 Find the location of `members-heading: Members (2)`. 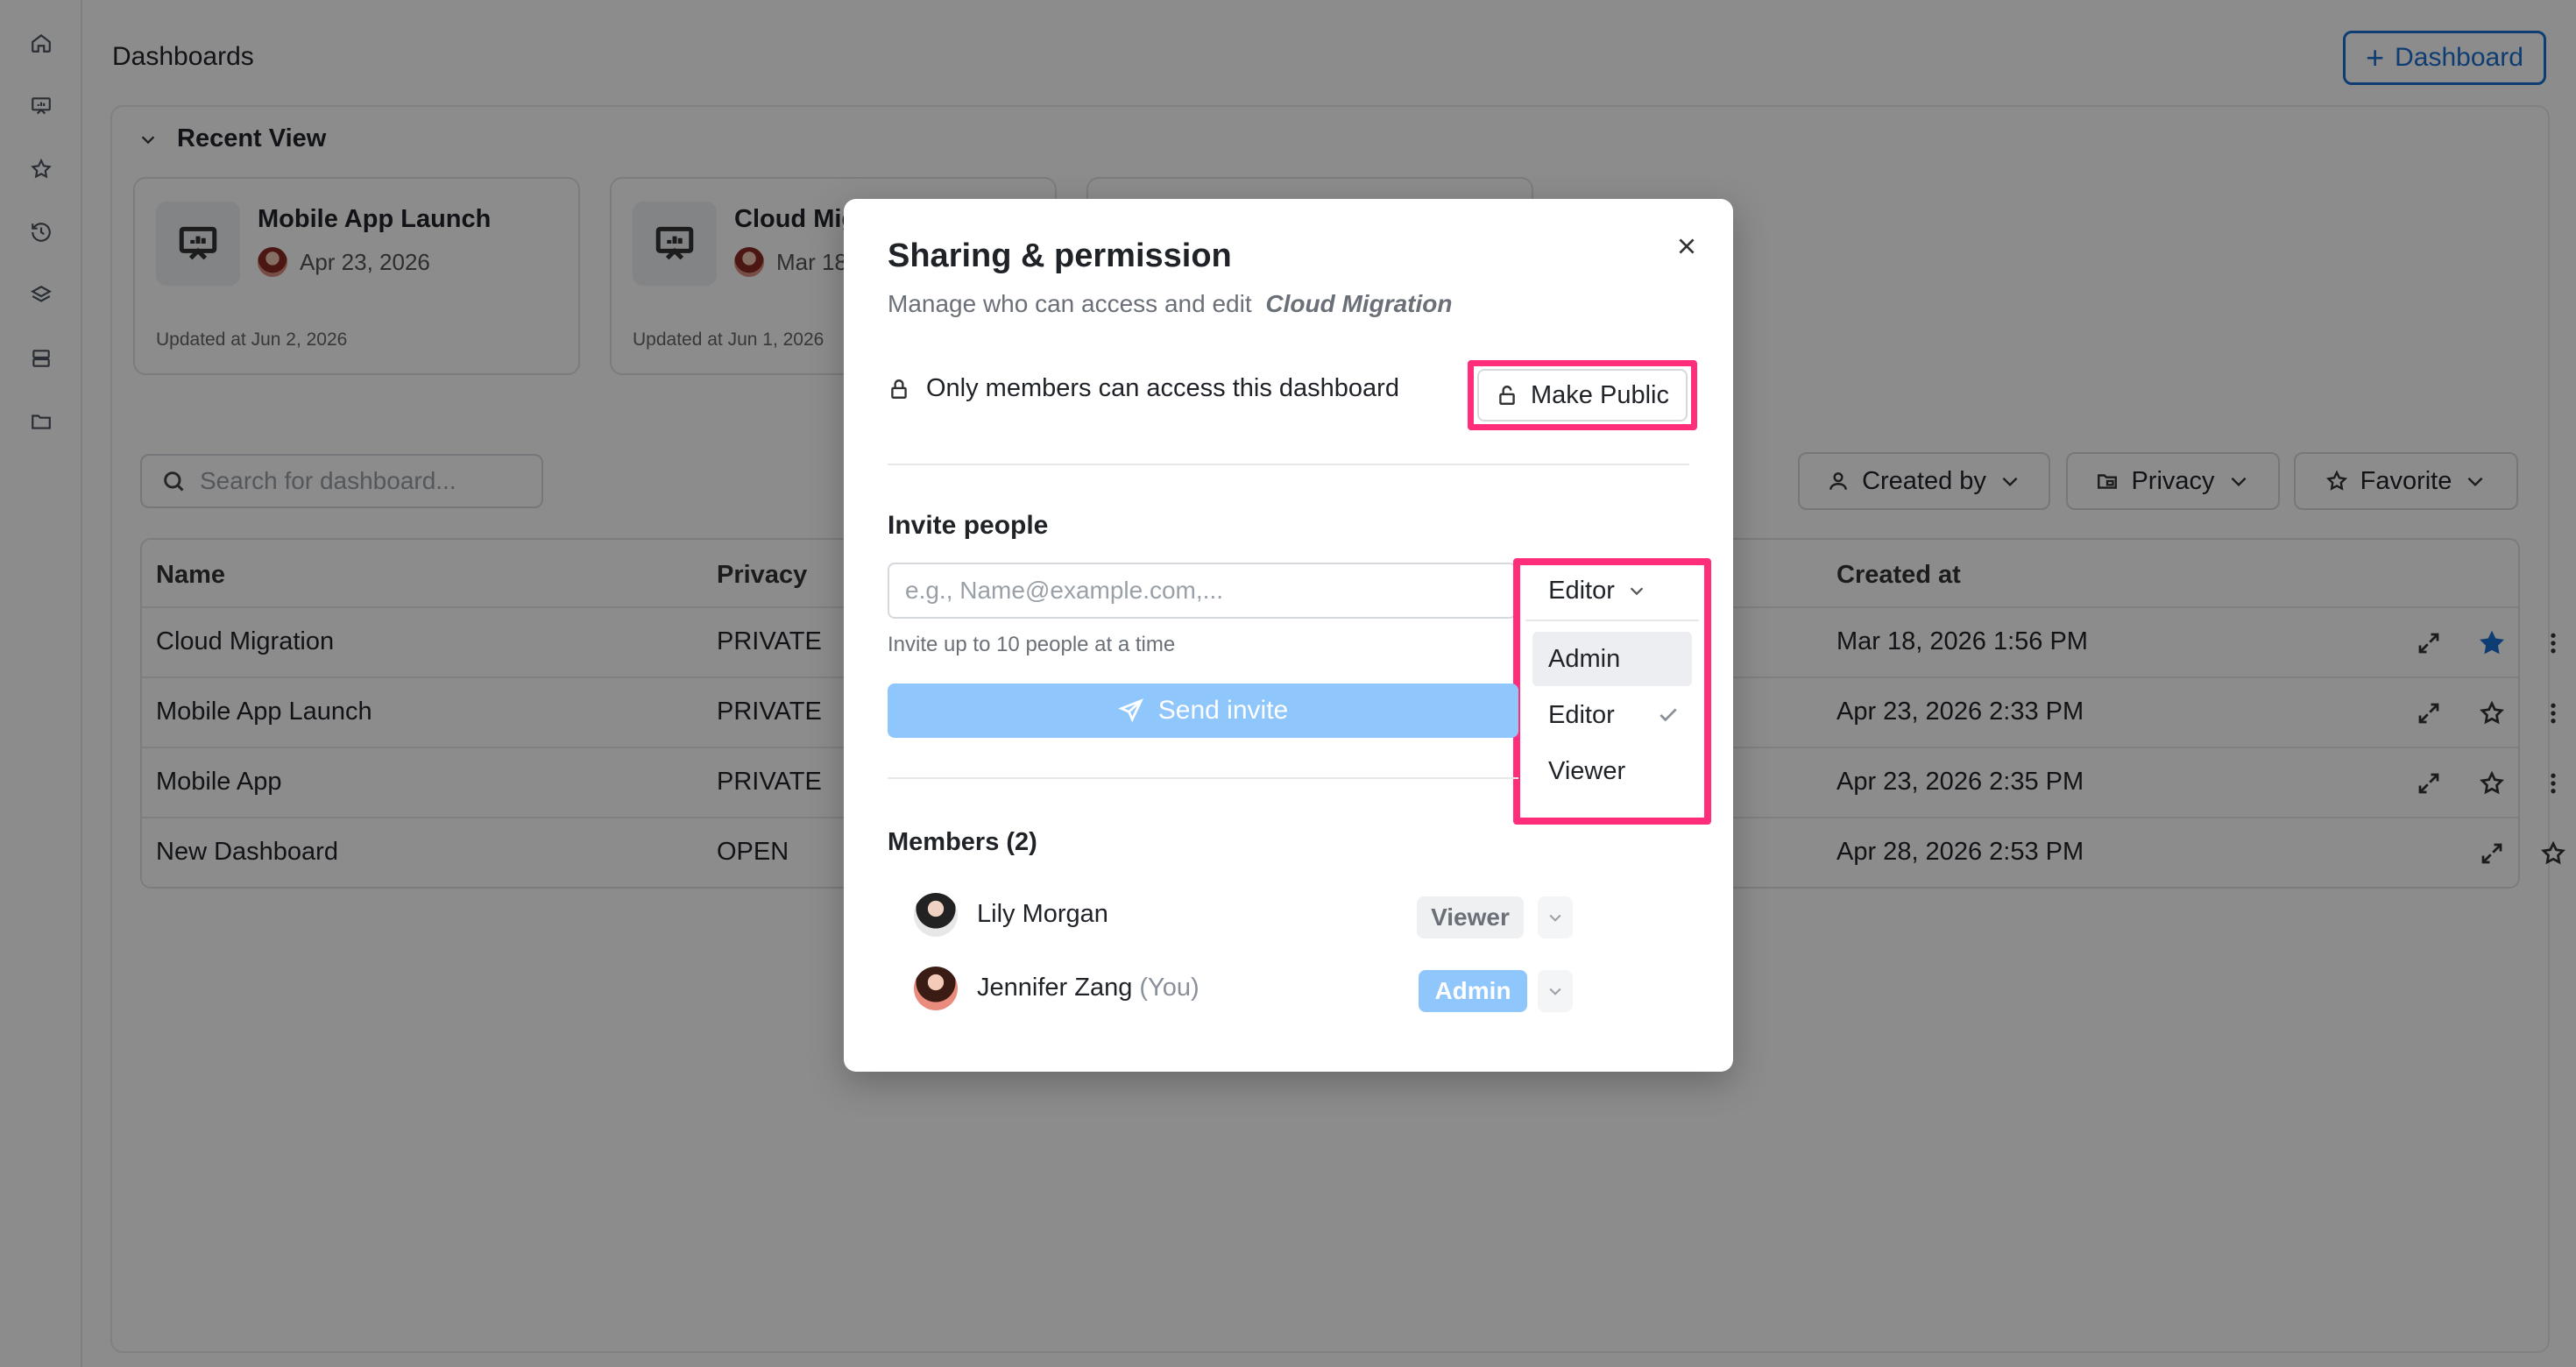

members-heading: Members (2) is located at coordinates (962, 842).